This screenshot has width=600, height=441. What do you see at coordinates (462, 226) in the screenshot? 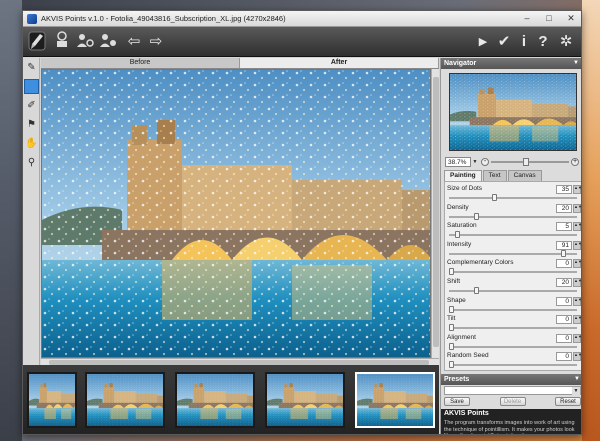
I see `param-label: Saturation` at bounding box center [462, 226].